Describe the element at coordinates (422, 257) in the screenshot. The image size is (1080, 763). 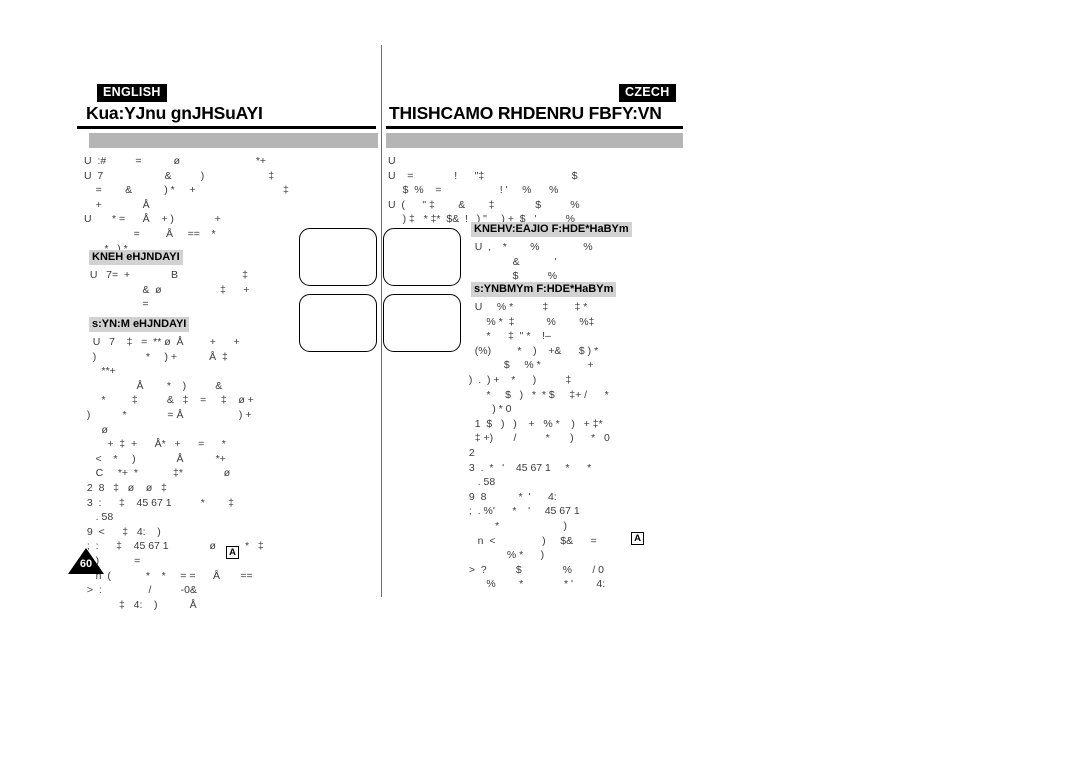
I see `figure-box-top-right` at that location.